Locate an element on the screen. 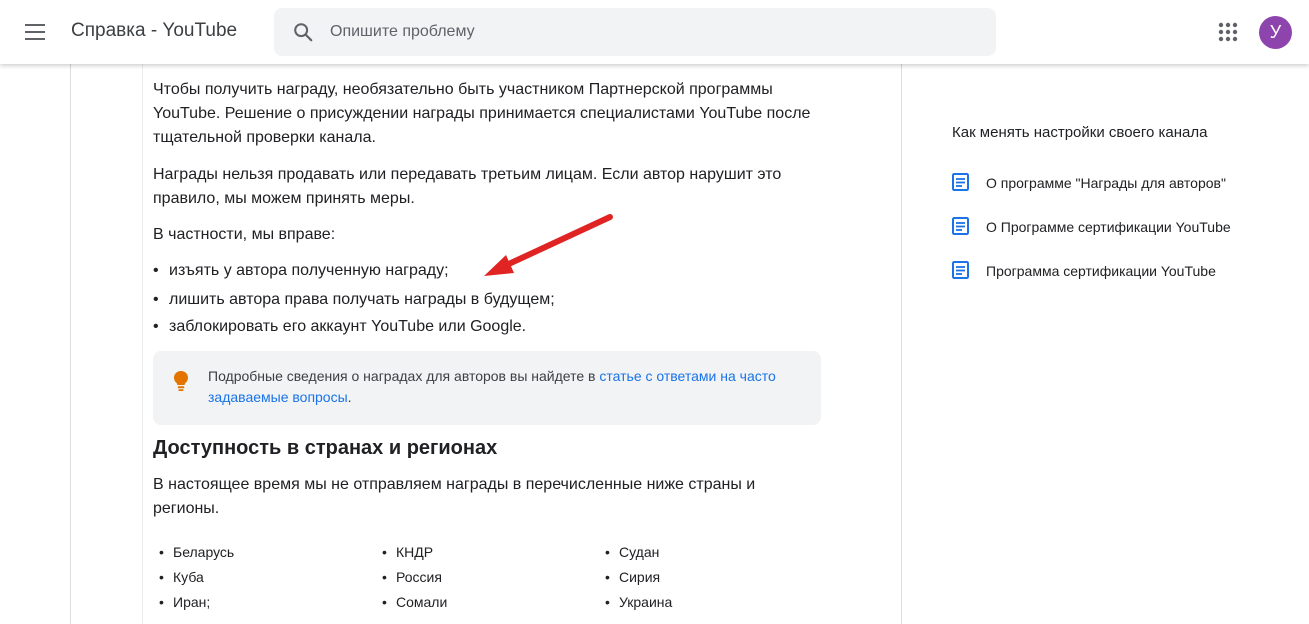 This screenshot has width=1309, height=624. country-item: • Беларусь is located at coordinates (197, 552).